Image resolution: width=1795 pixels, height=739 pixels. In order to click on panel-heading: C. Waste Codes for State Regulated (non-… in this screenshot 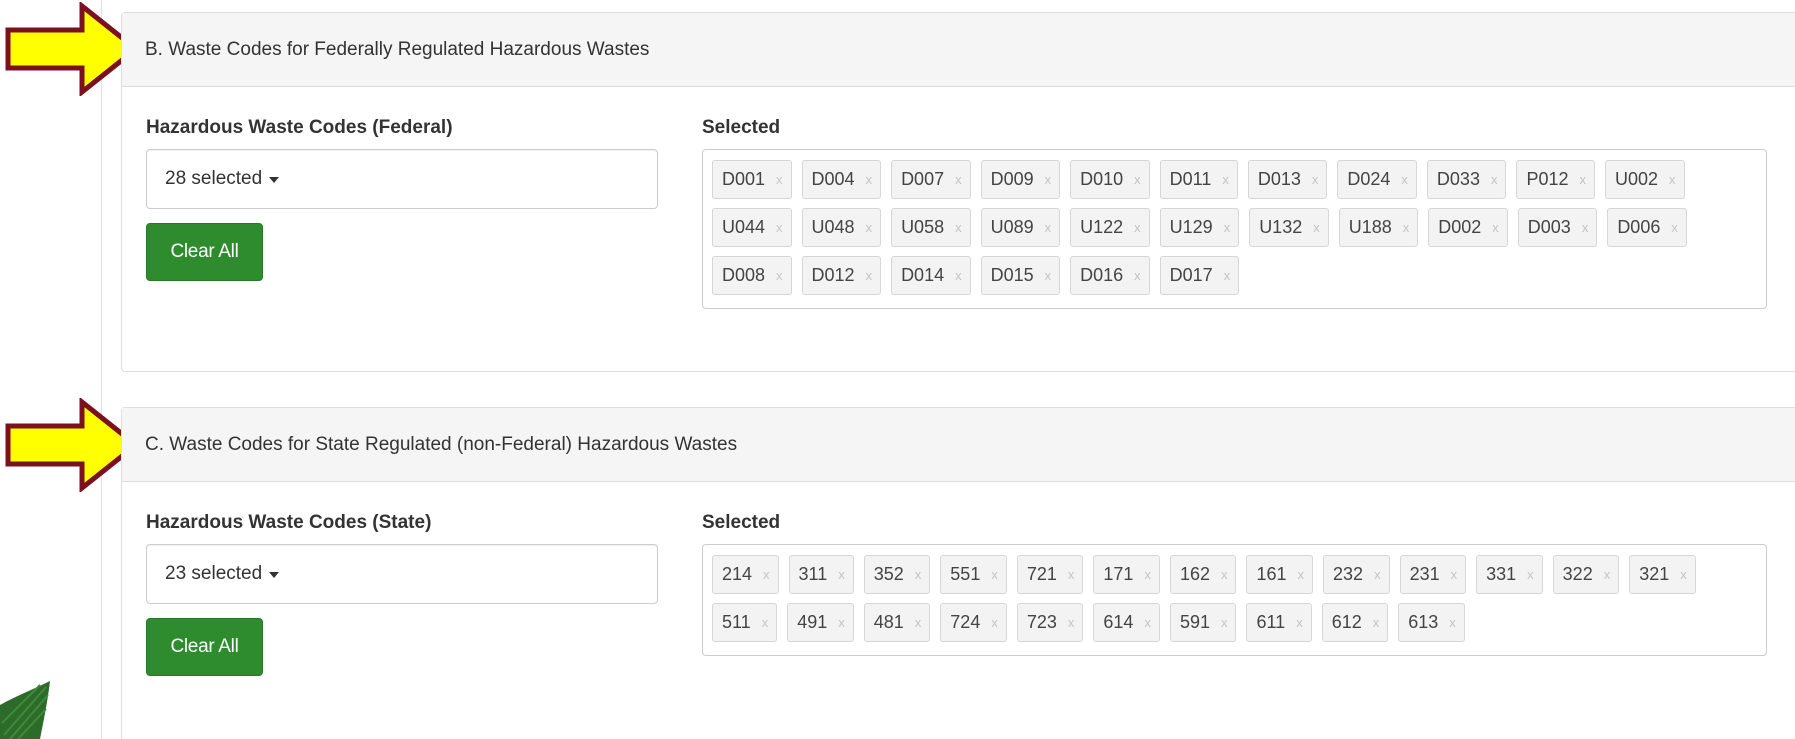, I will do `click(958, 445)`.